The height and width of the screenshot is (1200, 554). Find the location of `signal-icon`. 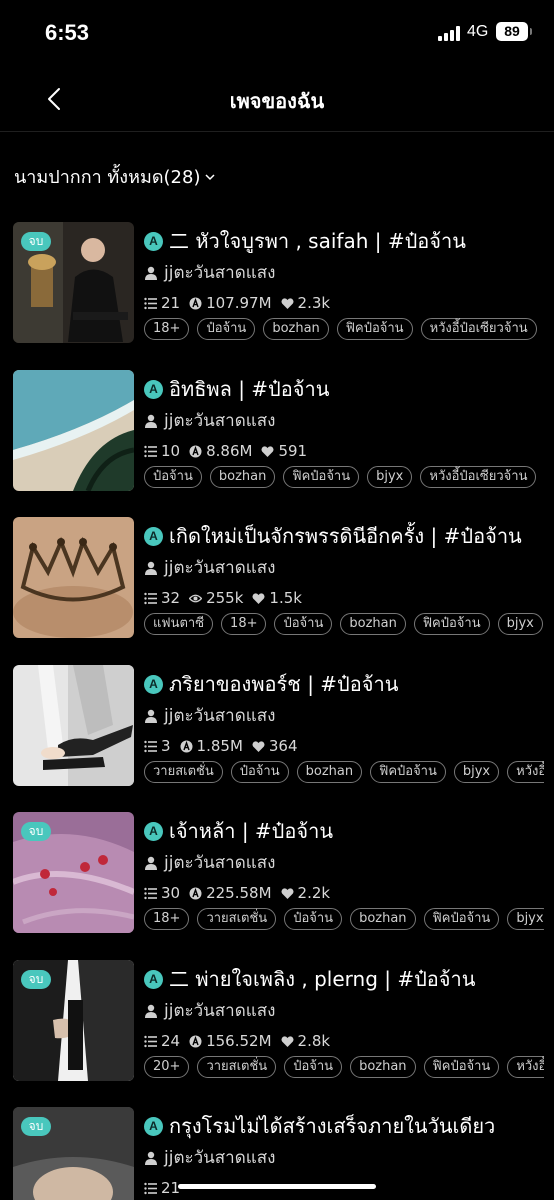

signal-icon is located at coordinates (450, 33).